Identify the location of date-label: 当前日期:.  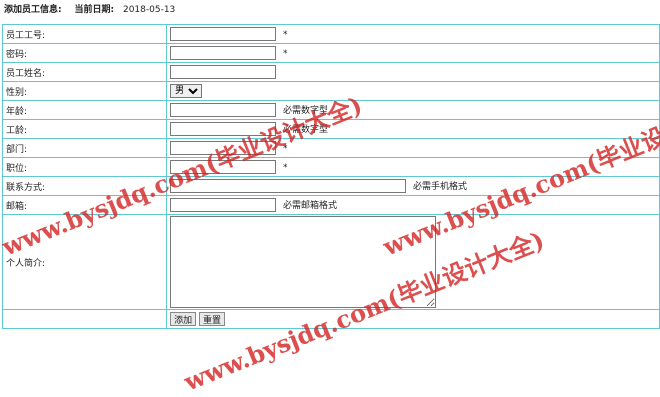
(94, 10).